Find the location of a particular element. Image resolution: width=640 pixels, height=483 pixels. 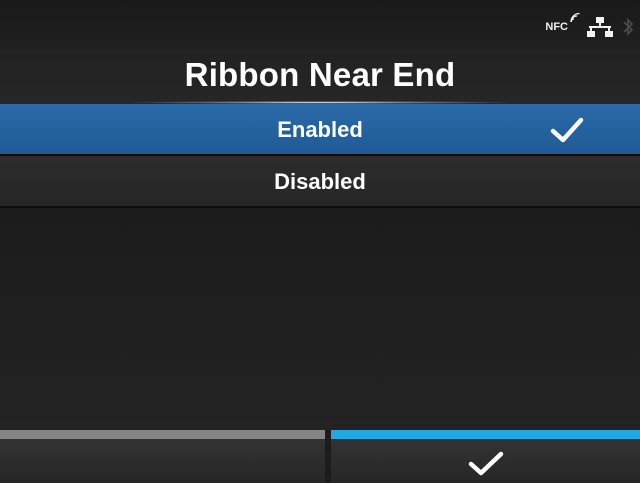

nfc-label: NFC is located at coordinates (556, 27).